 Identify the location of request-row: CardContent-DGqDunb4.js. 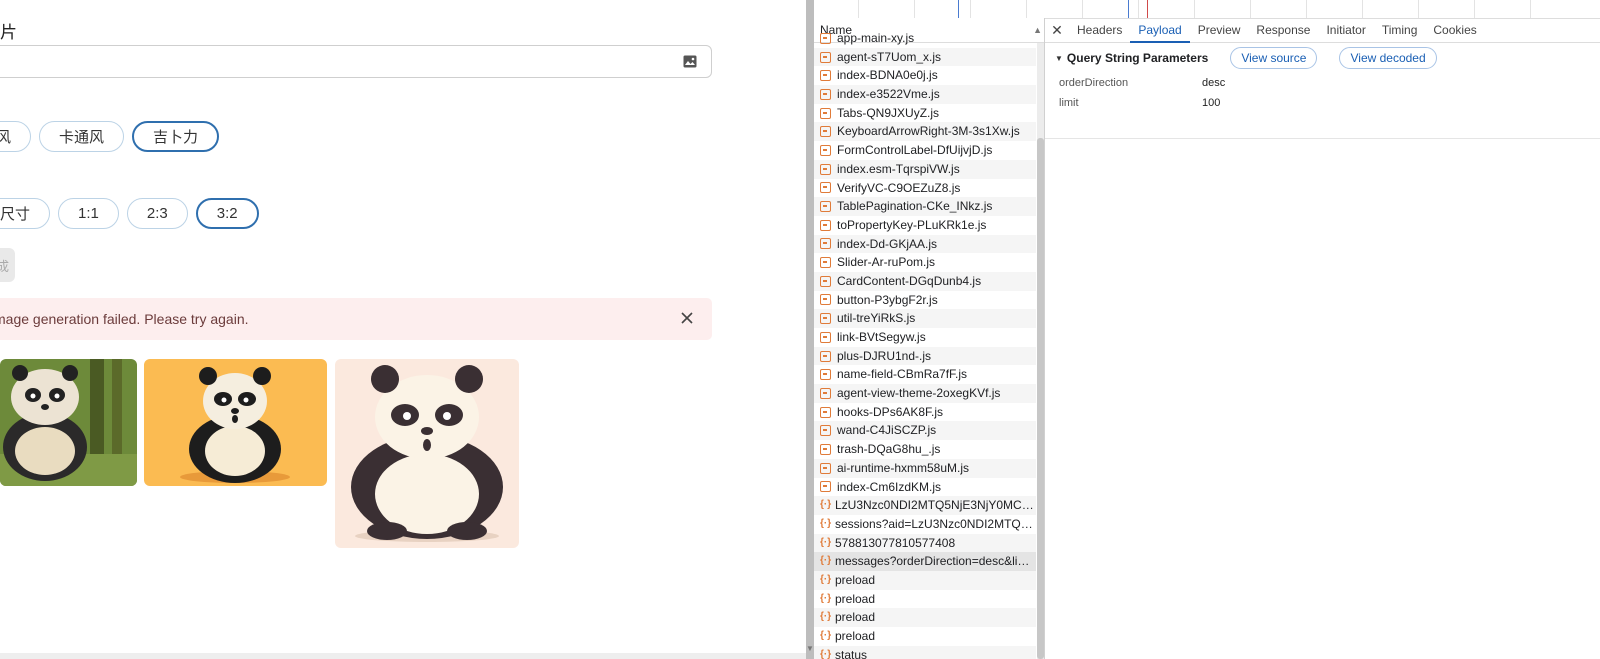
(925, 281).